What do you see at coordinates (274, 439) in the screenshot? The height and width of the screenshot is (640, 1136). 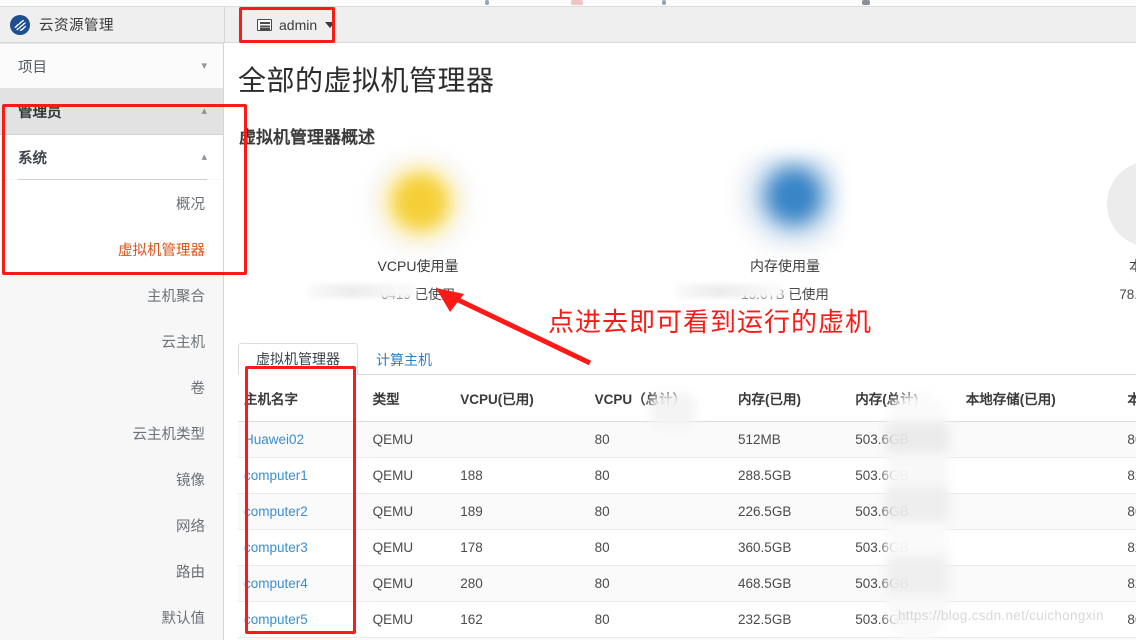 I see `host-link: Huawei02` at bounding box center [274, 439].